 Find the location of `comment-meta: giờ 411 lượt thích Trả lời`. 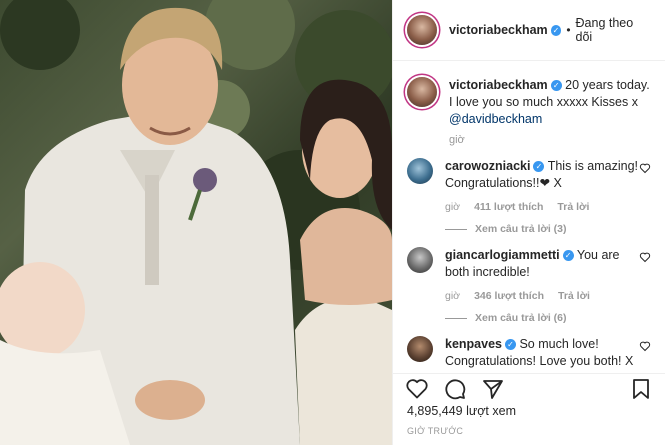

comment-meta: giờ 411 lượt thích Trả lời is located at coordinates (548, 207).